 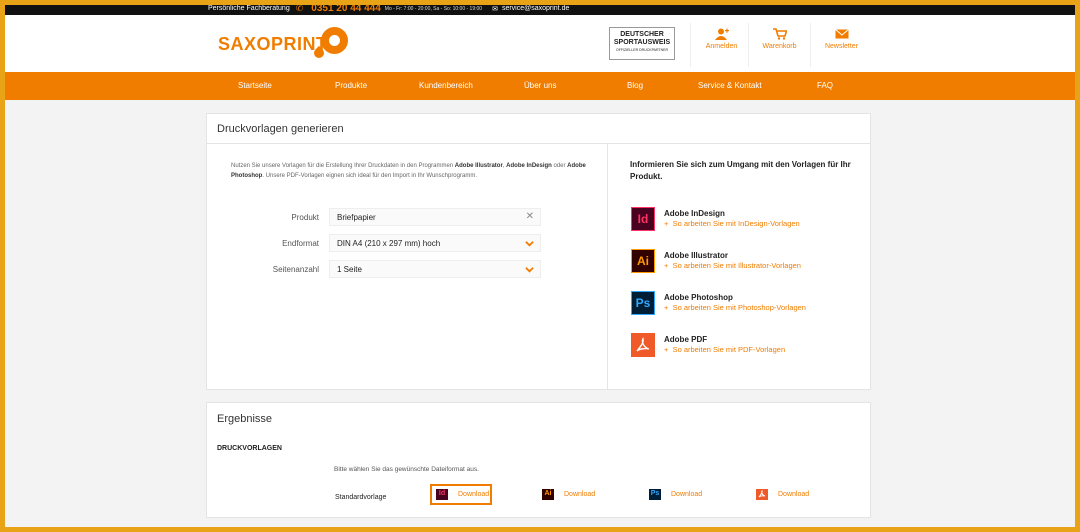 What do you see at coordinates (249, 8) in the screenshot?
I see `consultation-label: Persönliche Fachberatung` at bounding box center [249, 8].